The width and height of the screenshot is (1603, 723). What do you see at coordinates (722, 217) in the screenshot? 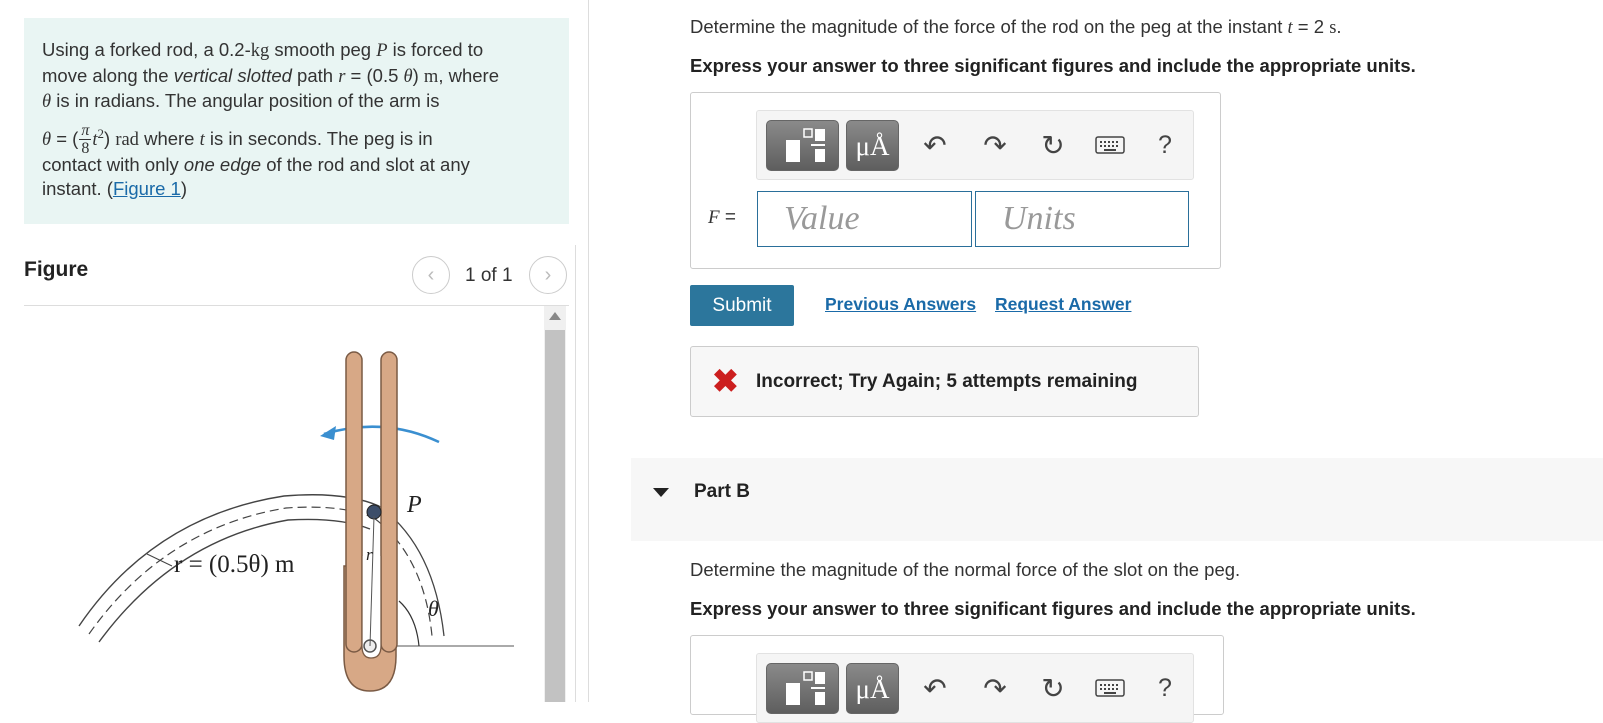
I see `force-variable-label: F =` at bounding box center [722, 217].